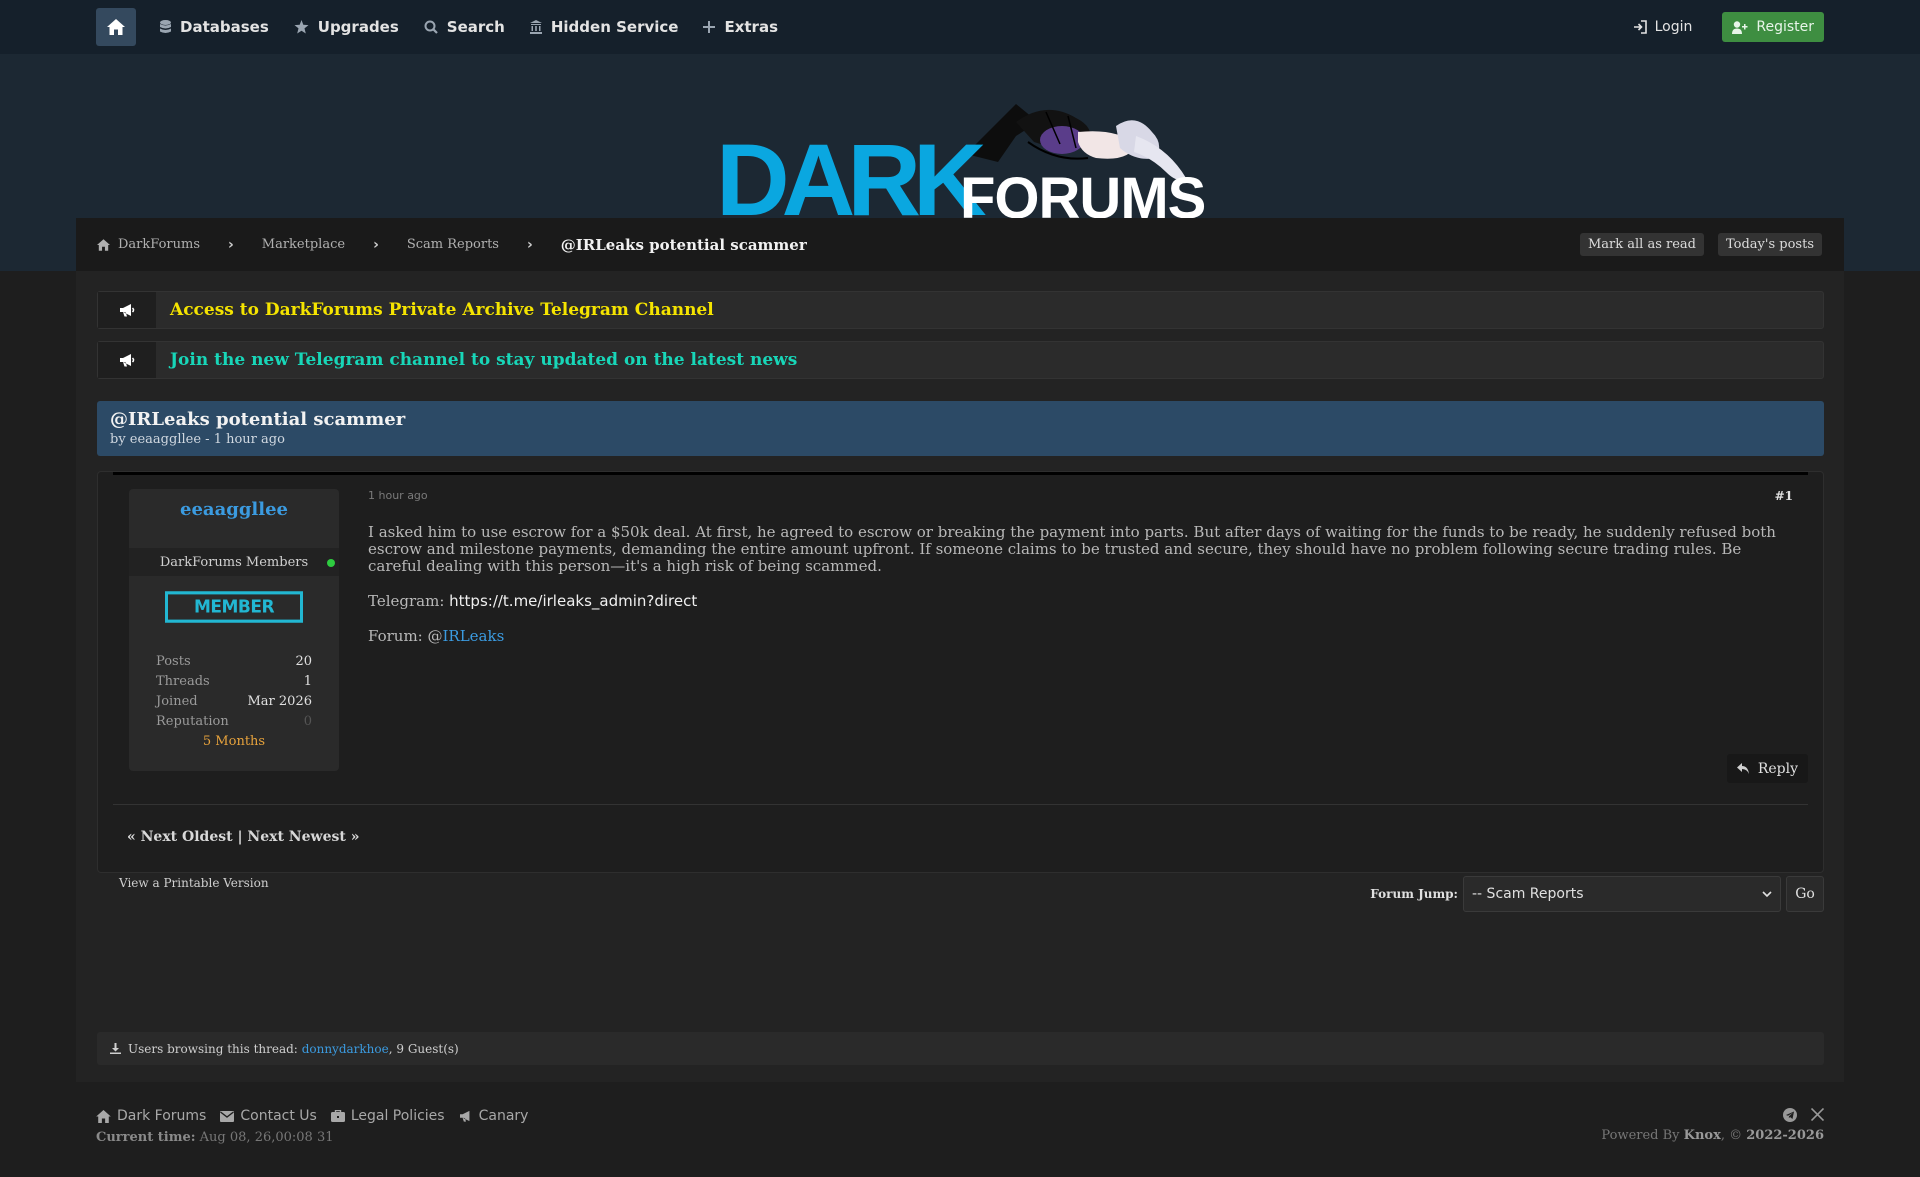  Describe the element at coordinates (1773, 27) in the screenshot. I see `register-button: Register` at that location.